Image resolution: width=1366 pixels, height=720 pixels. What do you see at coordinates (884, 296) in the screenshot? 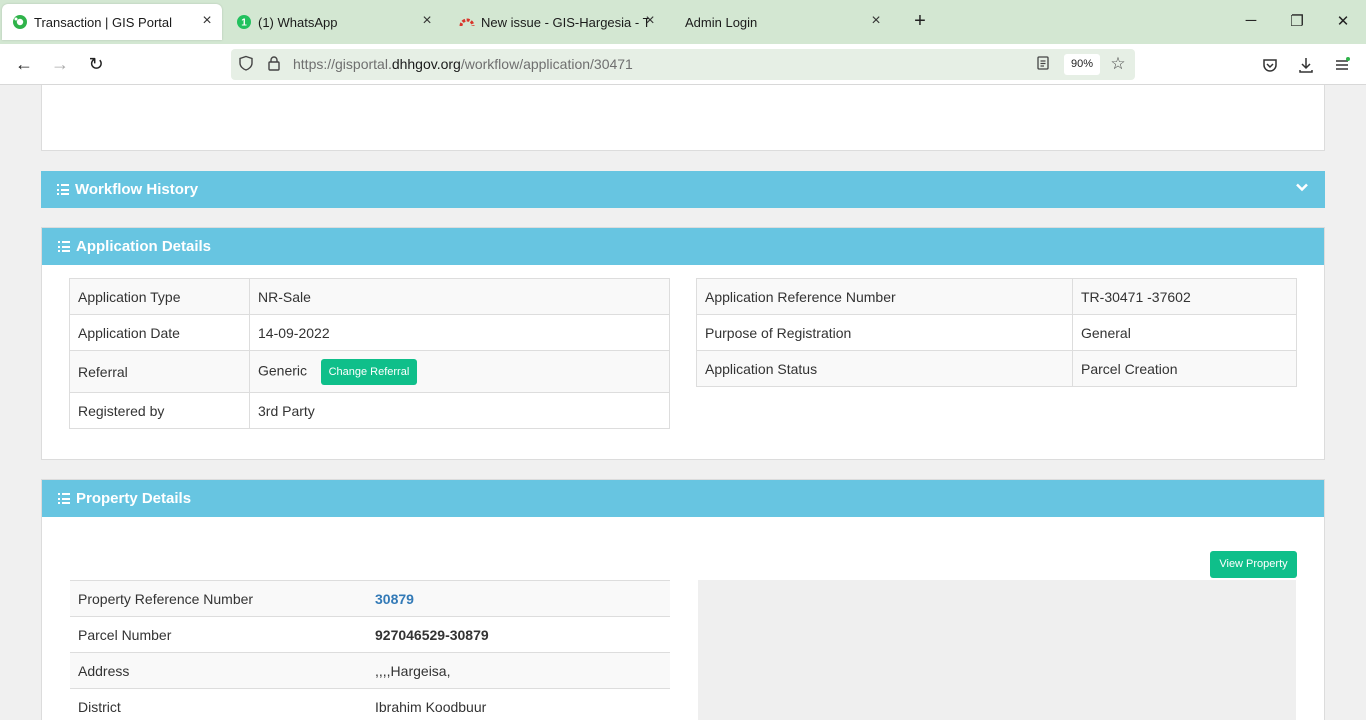
I see `reference-number-label: Application Reference Number` at bounding box center [884, 296].